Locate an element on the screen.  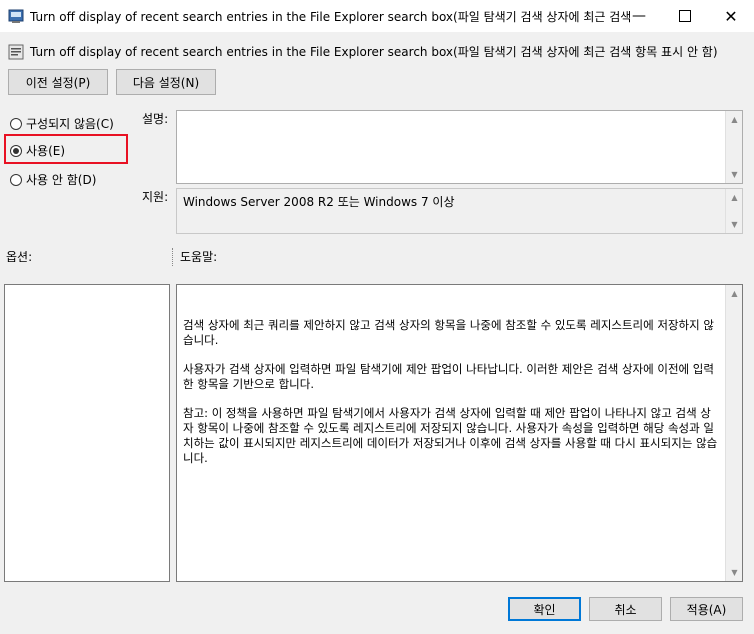
options-label: 옵션: is located at coordinates (19, 257).